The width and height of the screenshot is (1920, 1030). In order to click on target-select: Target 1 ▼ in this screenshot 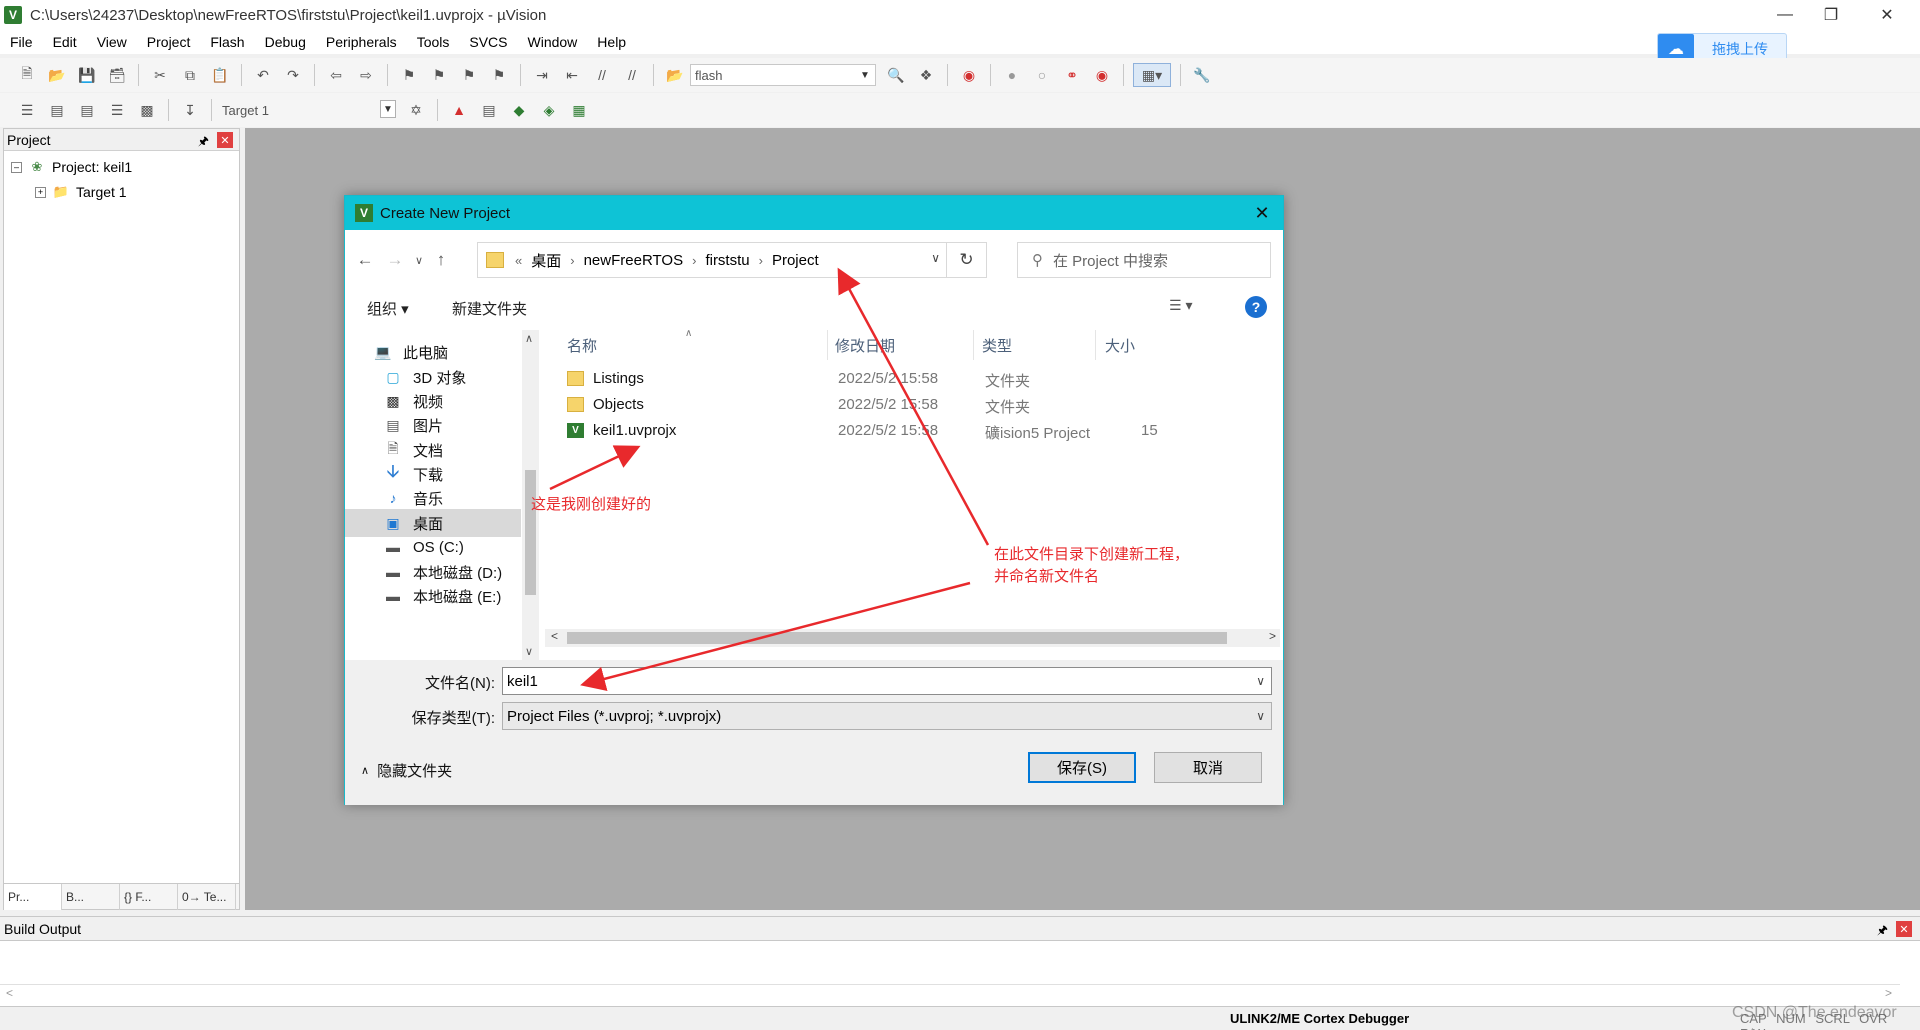, I will do `click(308, 110)`.